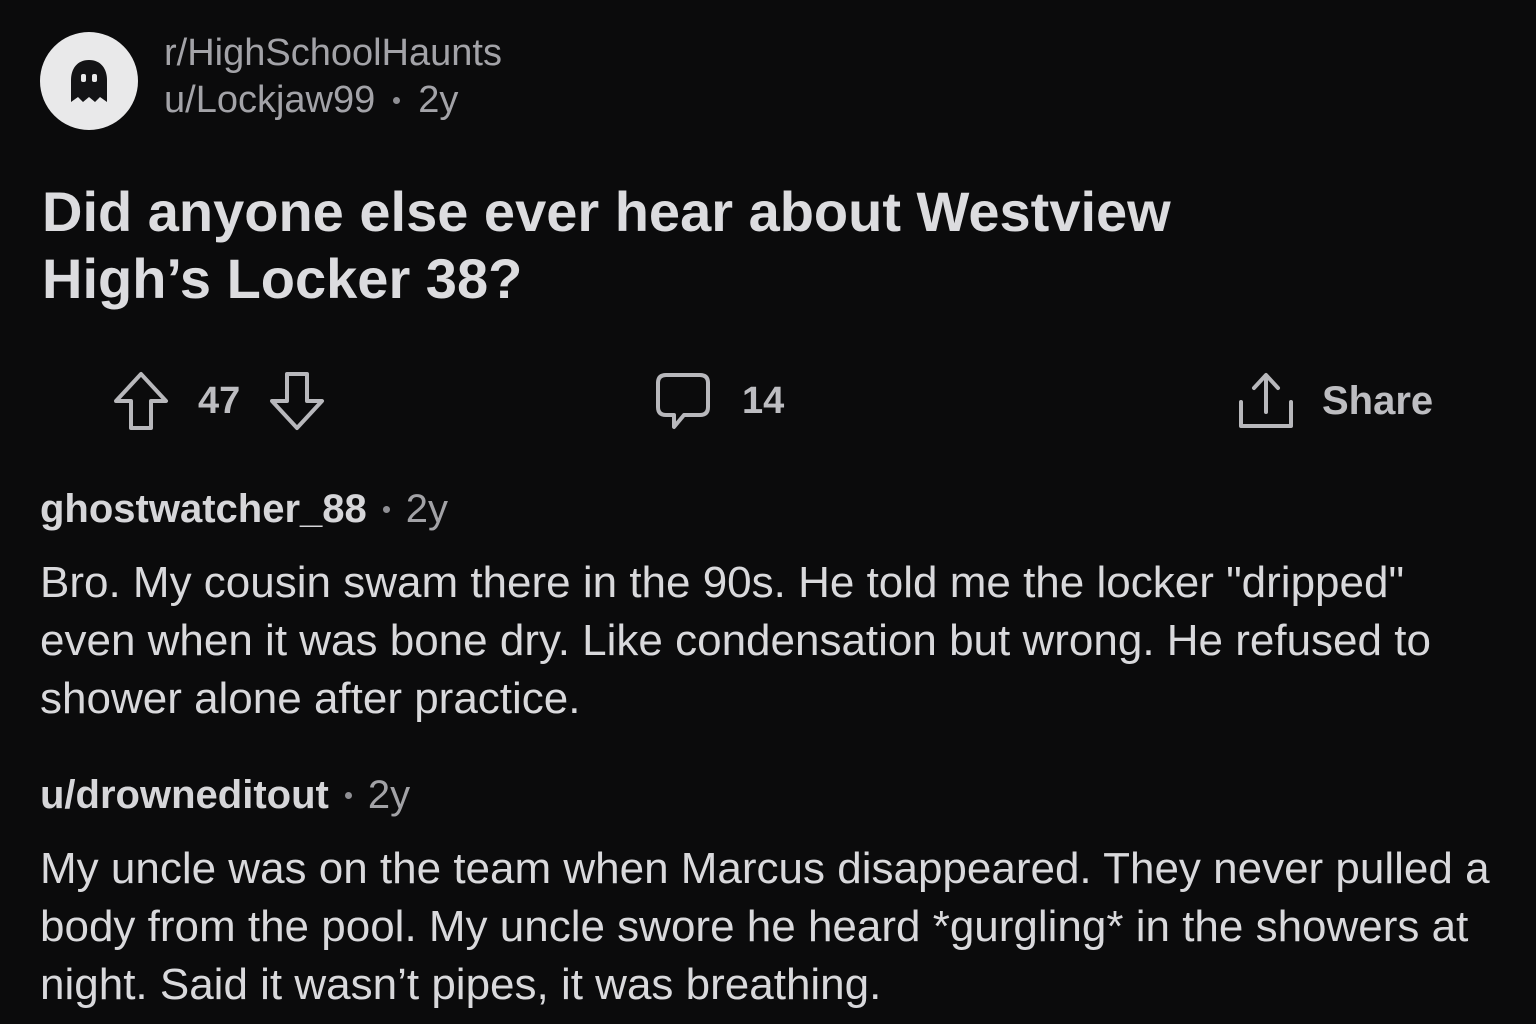  What do you see at coordinates (1378, 400) in the screenshot?
I see `share-label: Share` at bounding box center [1378, 400].